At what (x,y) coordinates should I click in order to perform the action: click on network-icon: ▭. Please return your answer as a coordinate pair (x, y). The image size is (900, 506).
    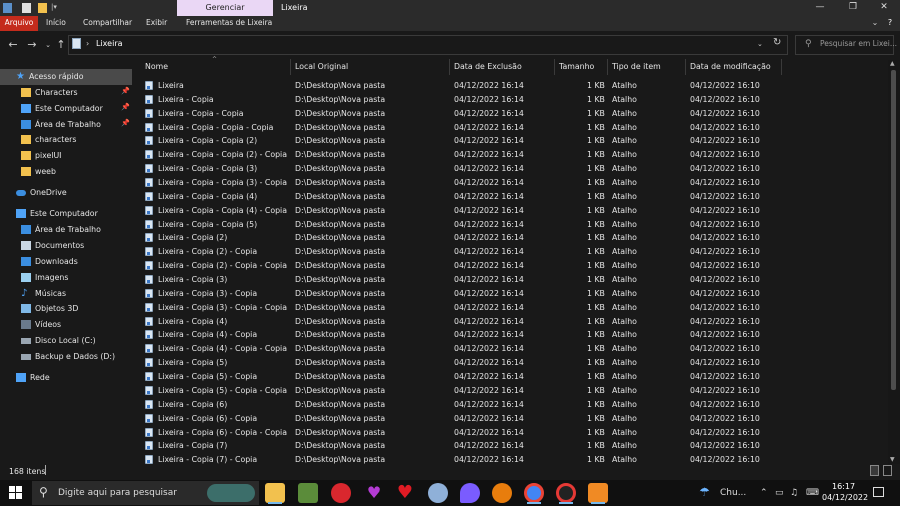
    Looking at the image, I should click on (779, 493).